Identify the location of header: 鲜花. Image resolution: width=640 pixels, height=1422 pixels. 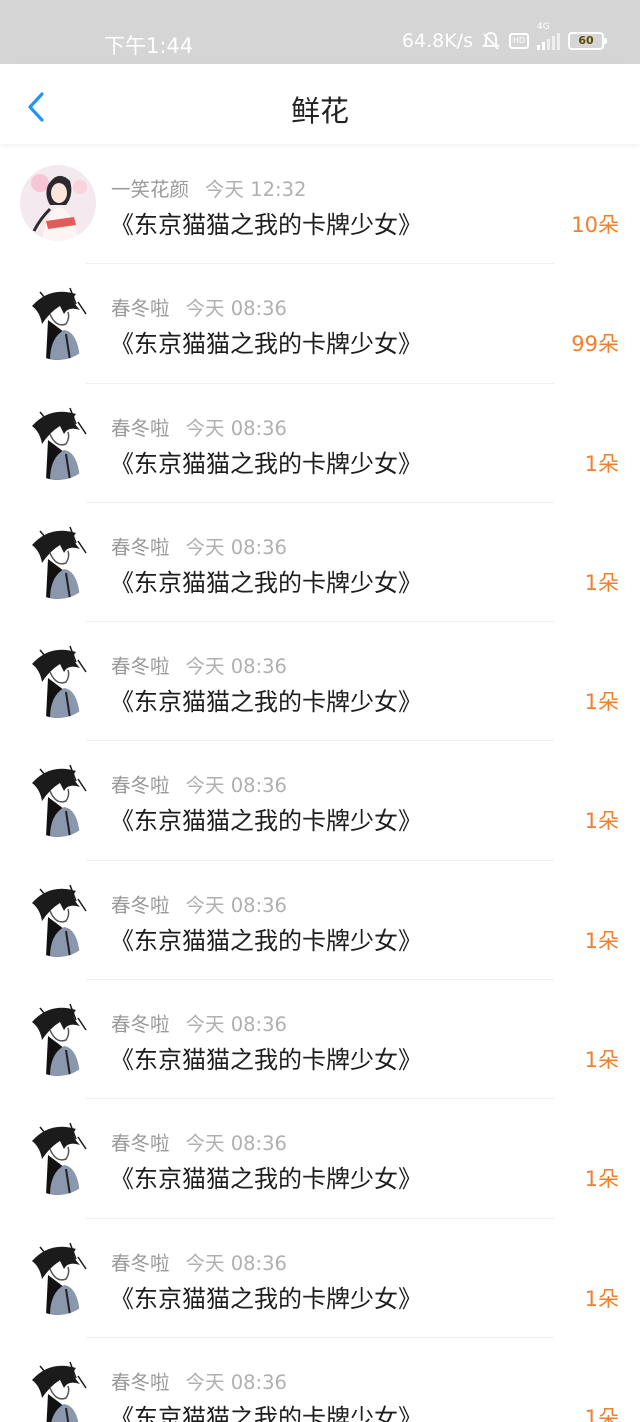
(320, 104).